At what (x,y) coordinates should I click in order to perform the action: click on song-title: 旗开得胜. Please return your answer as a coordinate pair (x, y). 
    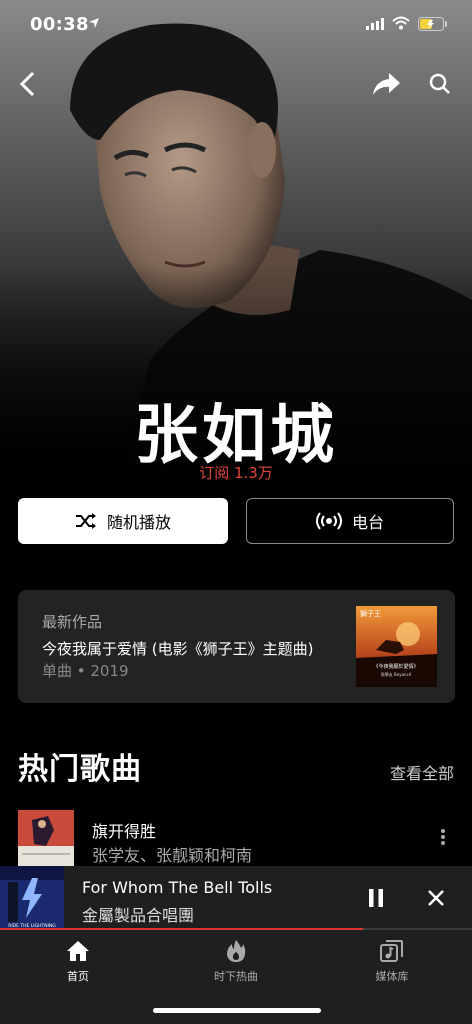
    Looking at the image, I should click on (124, 831).